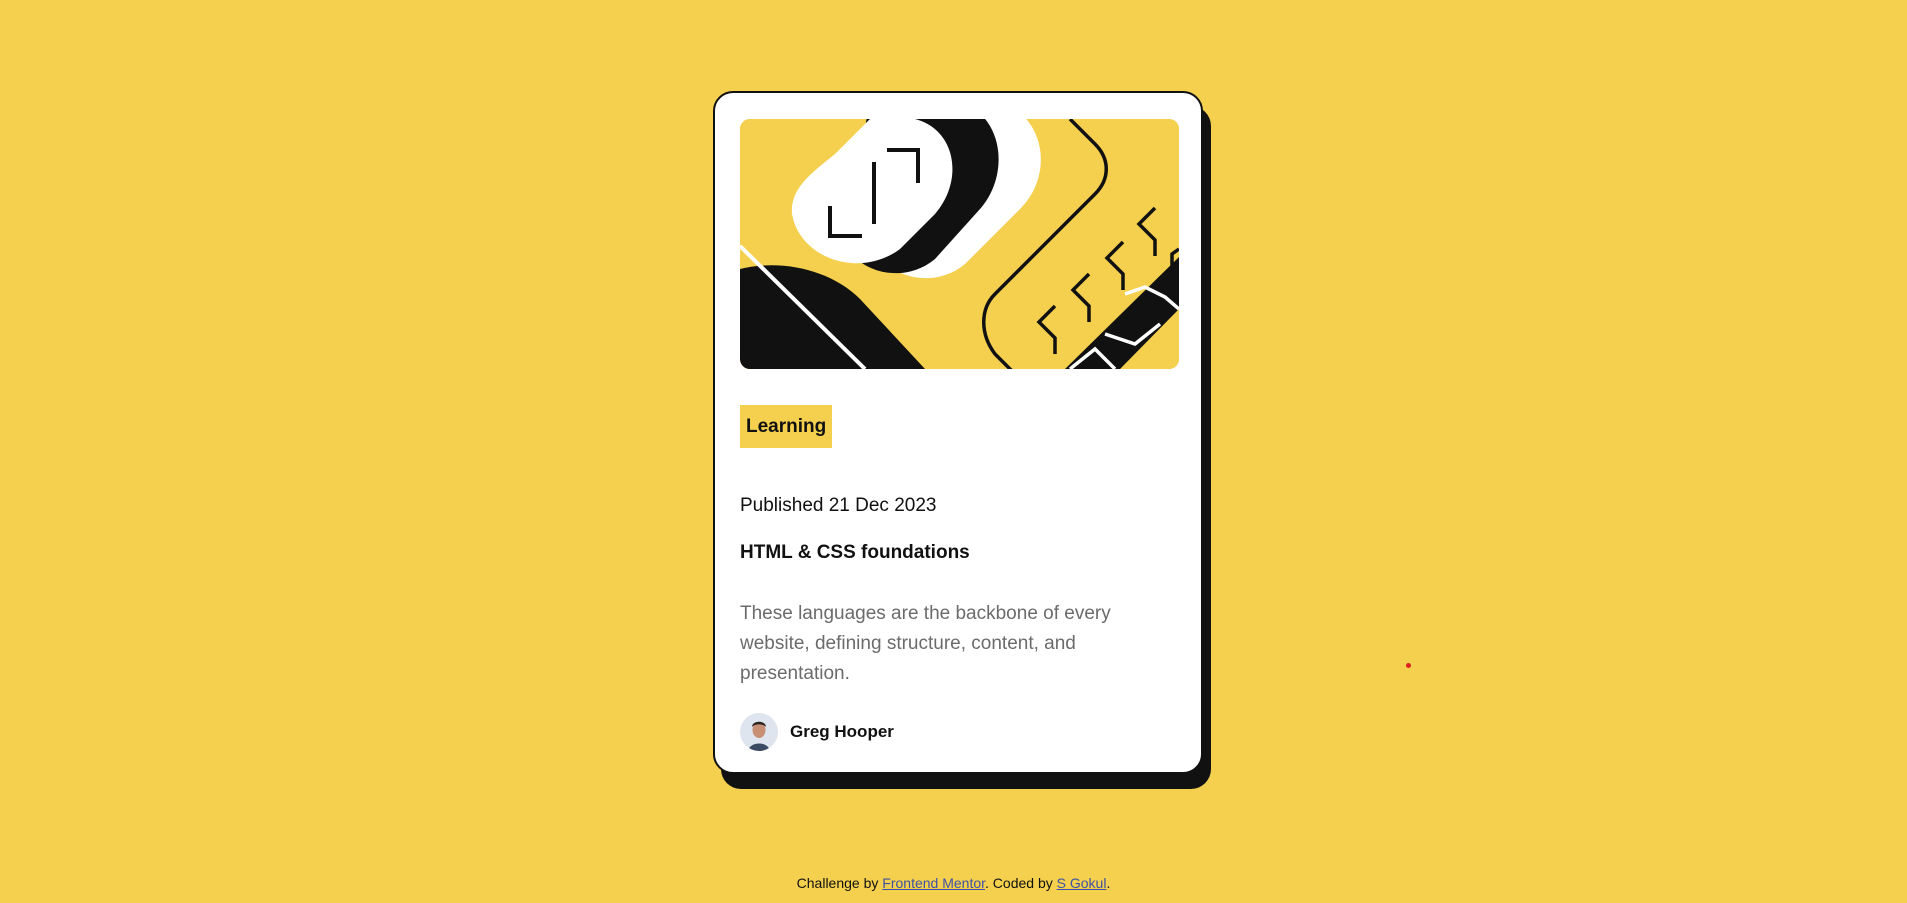 The image size is (1907, 903). Describe the element at coordinates (1408, 665) in the screenshot. I see `red-dot-marker` at that location.